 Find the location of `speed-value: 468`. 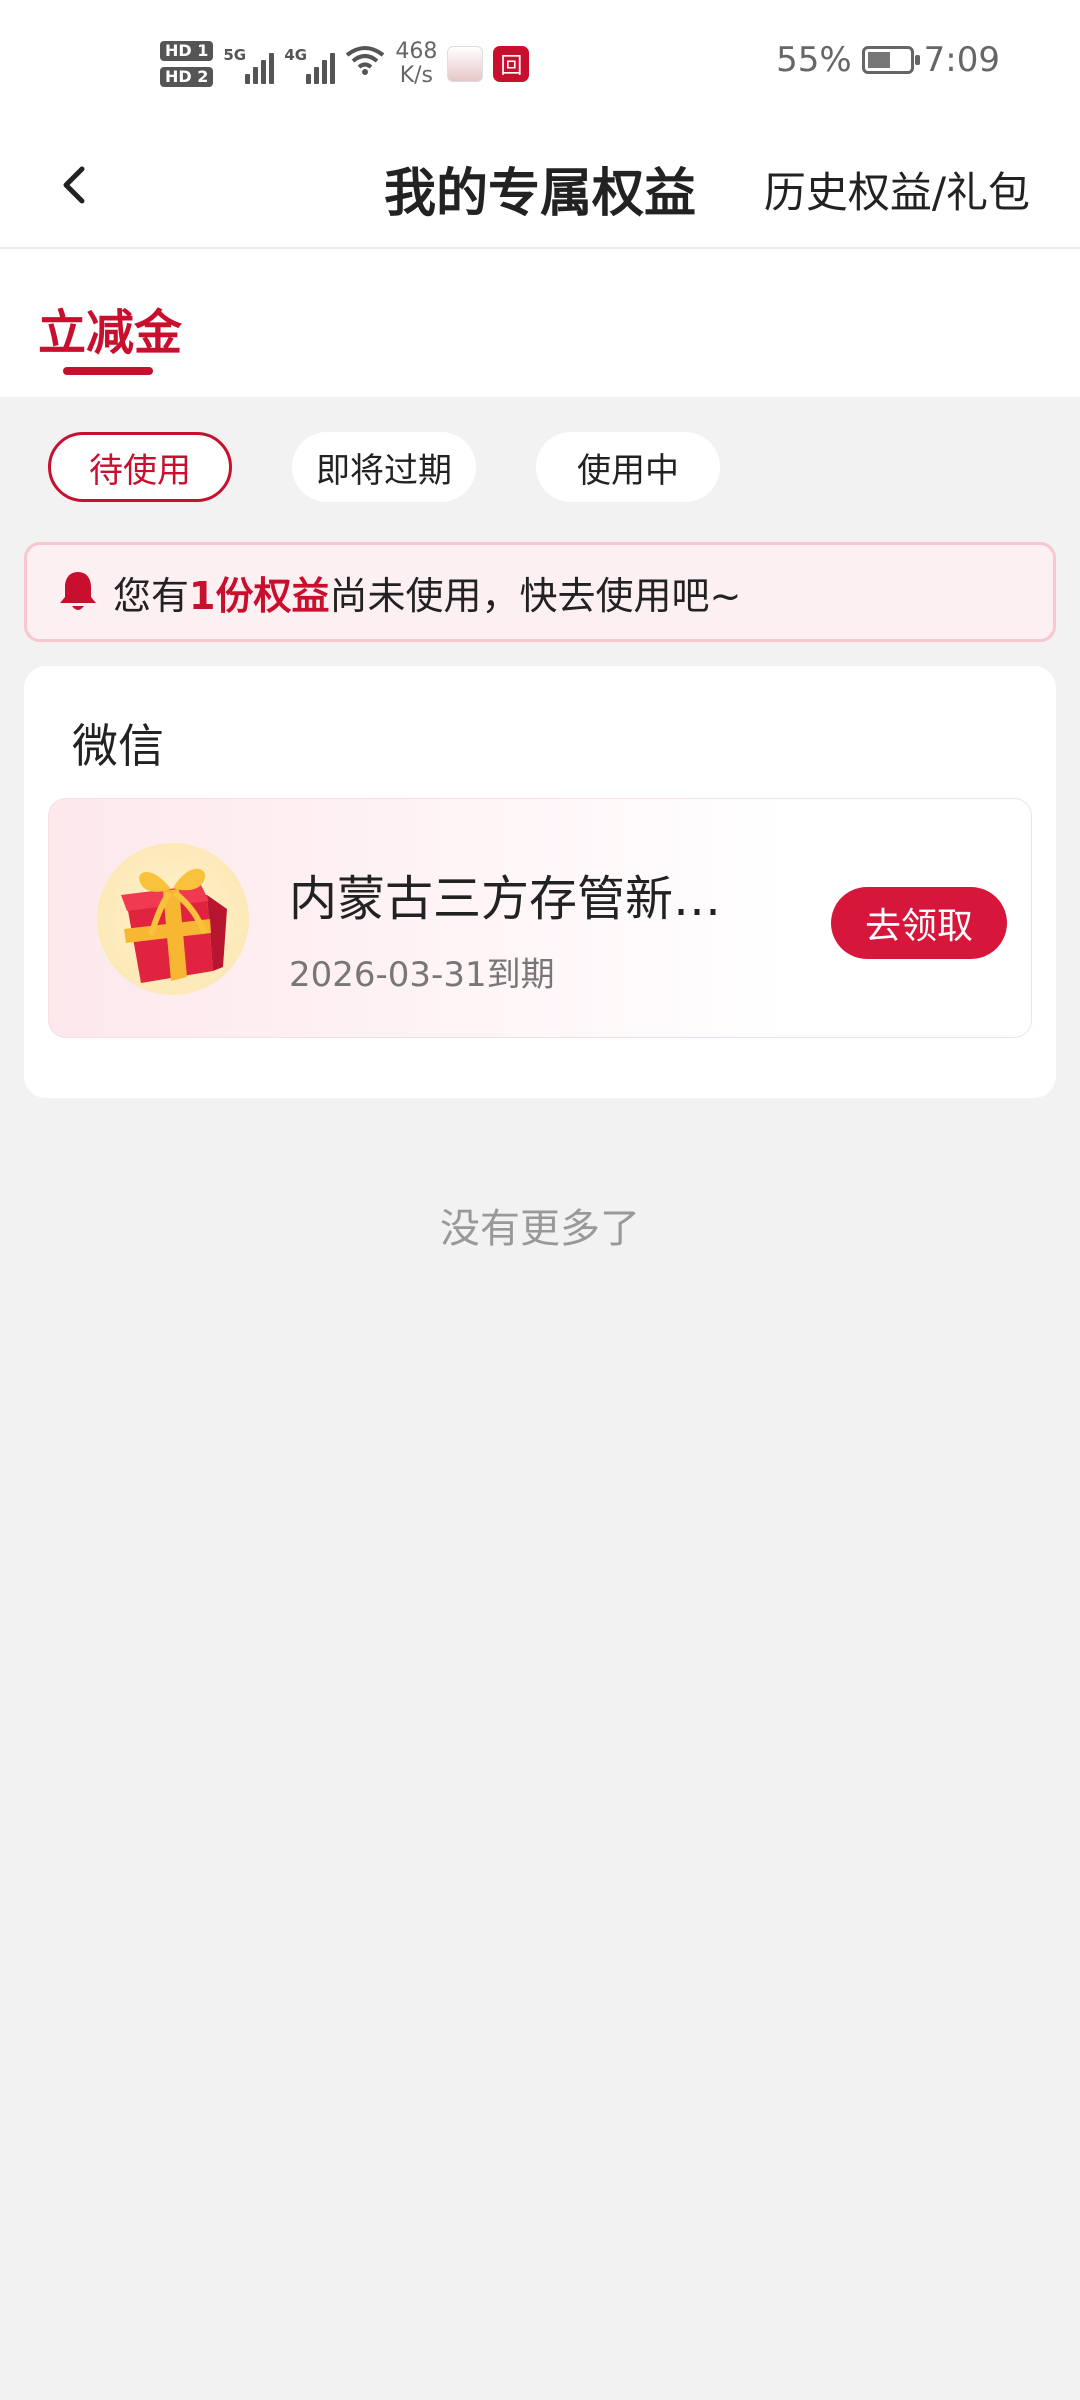

speed-value: 468 is located at coordinates (416, 51).